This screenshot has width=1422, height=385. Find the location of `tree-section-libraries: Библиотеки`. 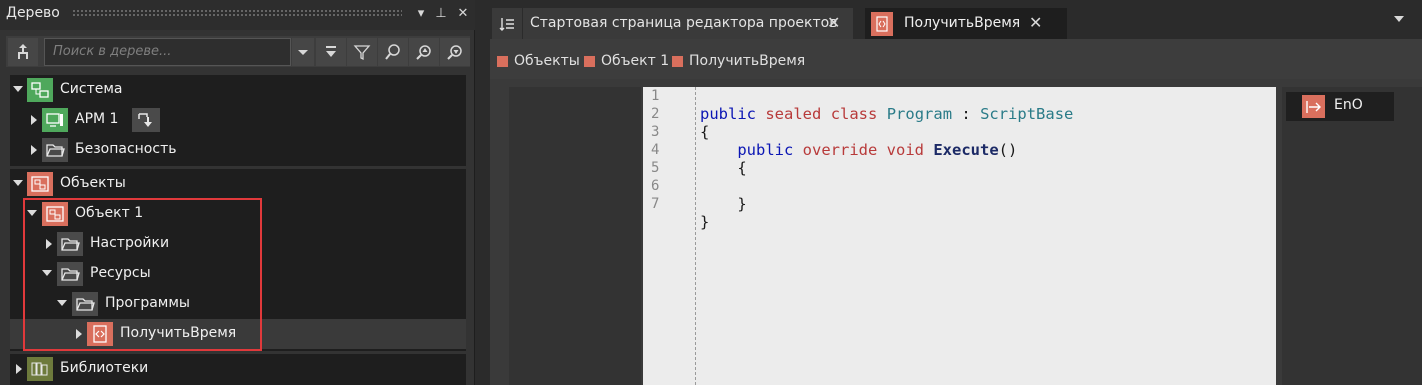

tree-section-libraries: Библиотеки is located at coordinates (238, 369).